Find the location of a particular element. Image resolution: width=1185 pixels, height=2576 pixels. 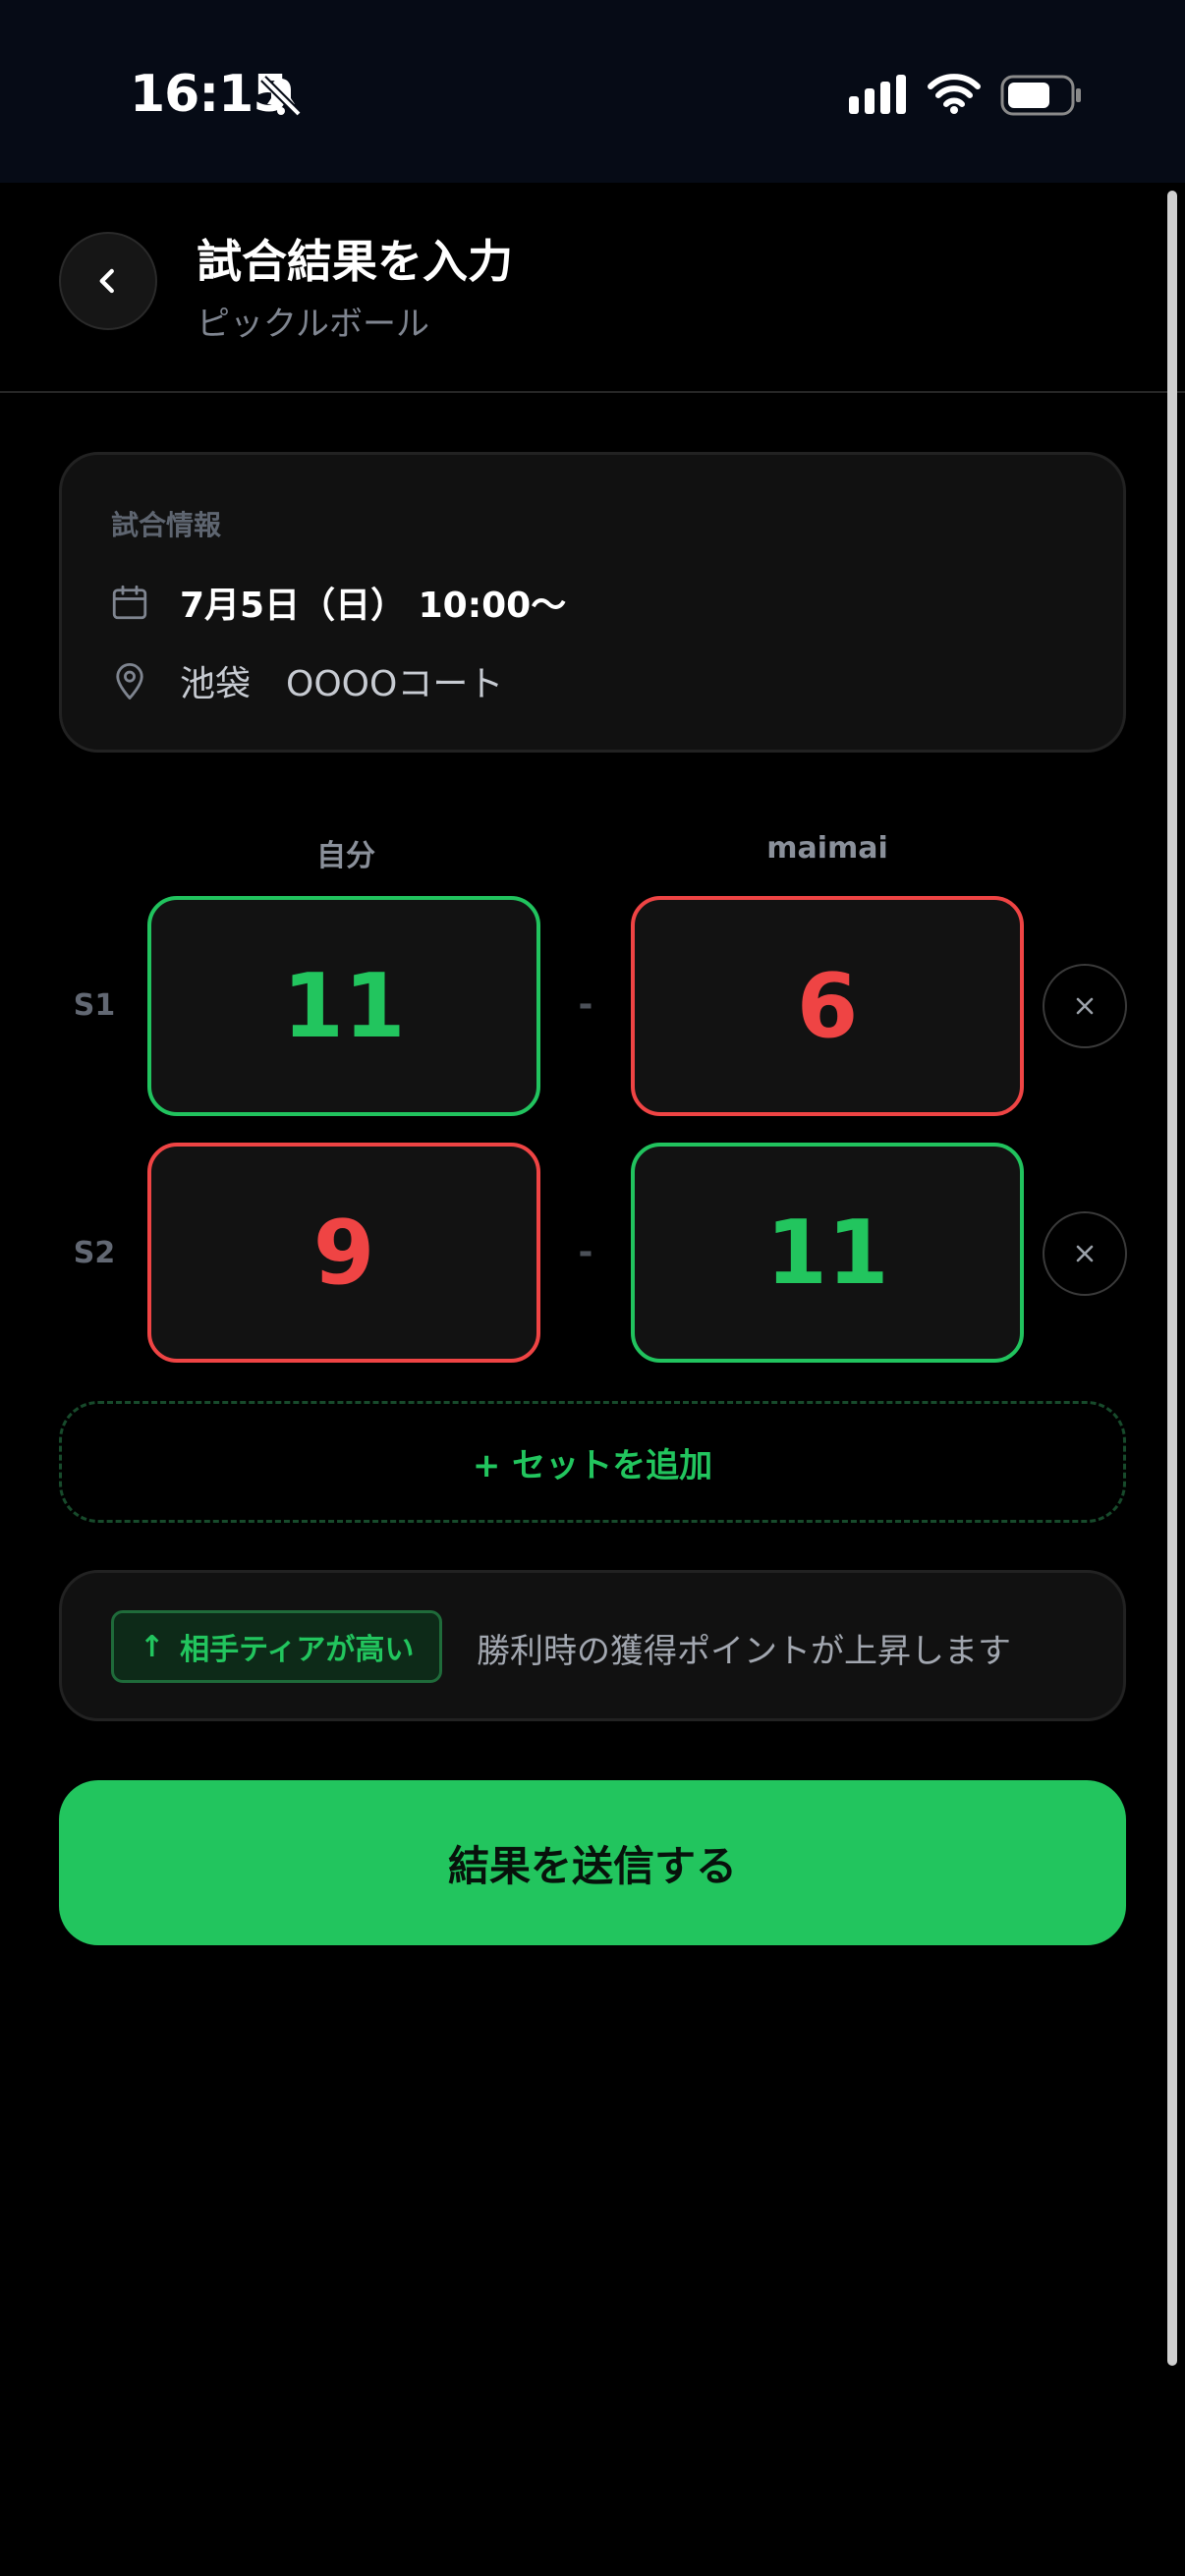

location-pin-icon is located at coordinates (130, 681).